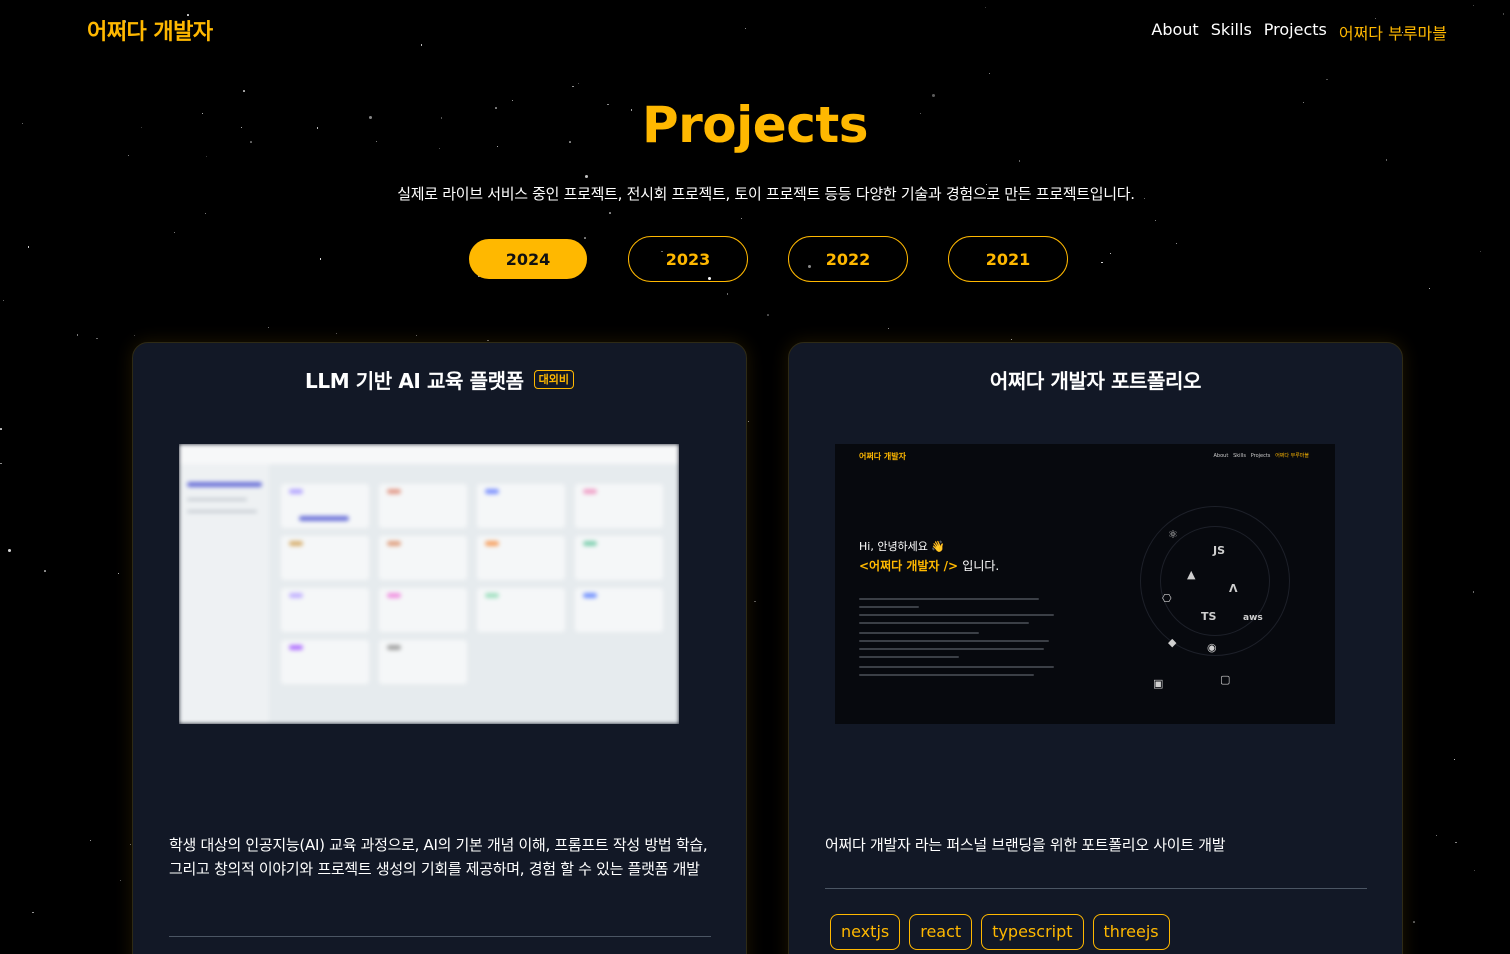  What do you see at coordinates (909, 566) in the screenshot?
I see `preview-name-tag: <어쩌다 개발자 />` at bounding box center [909, 566].